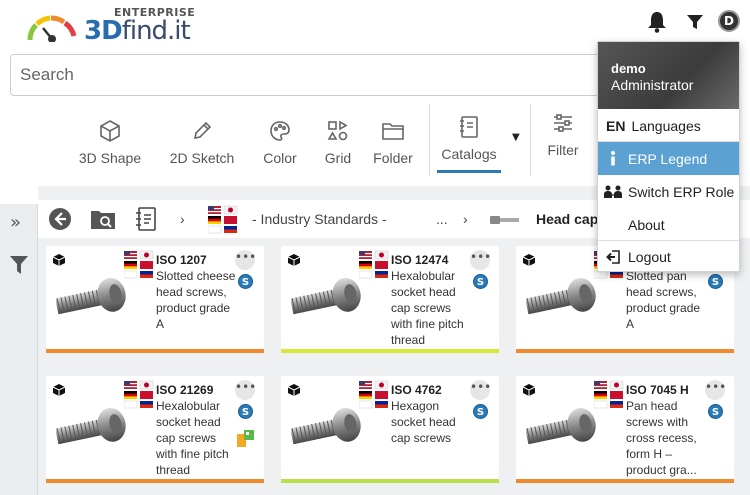  What do you see at coordinates (110, 131) in the screenshot?
I see `cube-icon` at bounding box center [110, 131].